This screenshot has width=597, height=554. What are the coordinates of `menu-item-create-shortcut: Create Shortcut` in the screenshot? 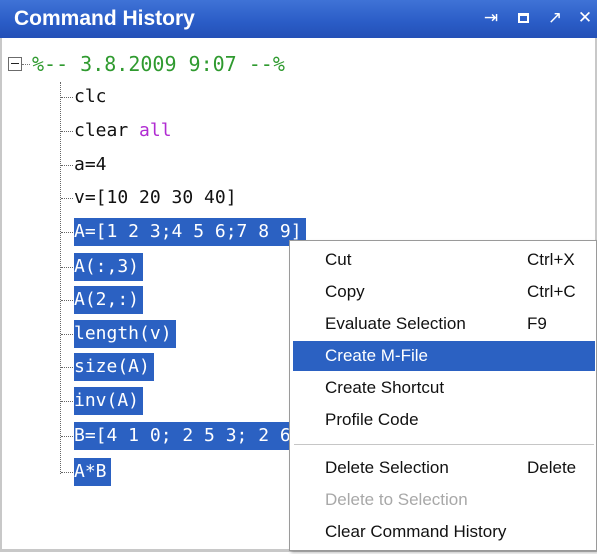 It's located at (444, 388).